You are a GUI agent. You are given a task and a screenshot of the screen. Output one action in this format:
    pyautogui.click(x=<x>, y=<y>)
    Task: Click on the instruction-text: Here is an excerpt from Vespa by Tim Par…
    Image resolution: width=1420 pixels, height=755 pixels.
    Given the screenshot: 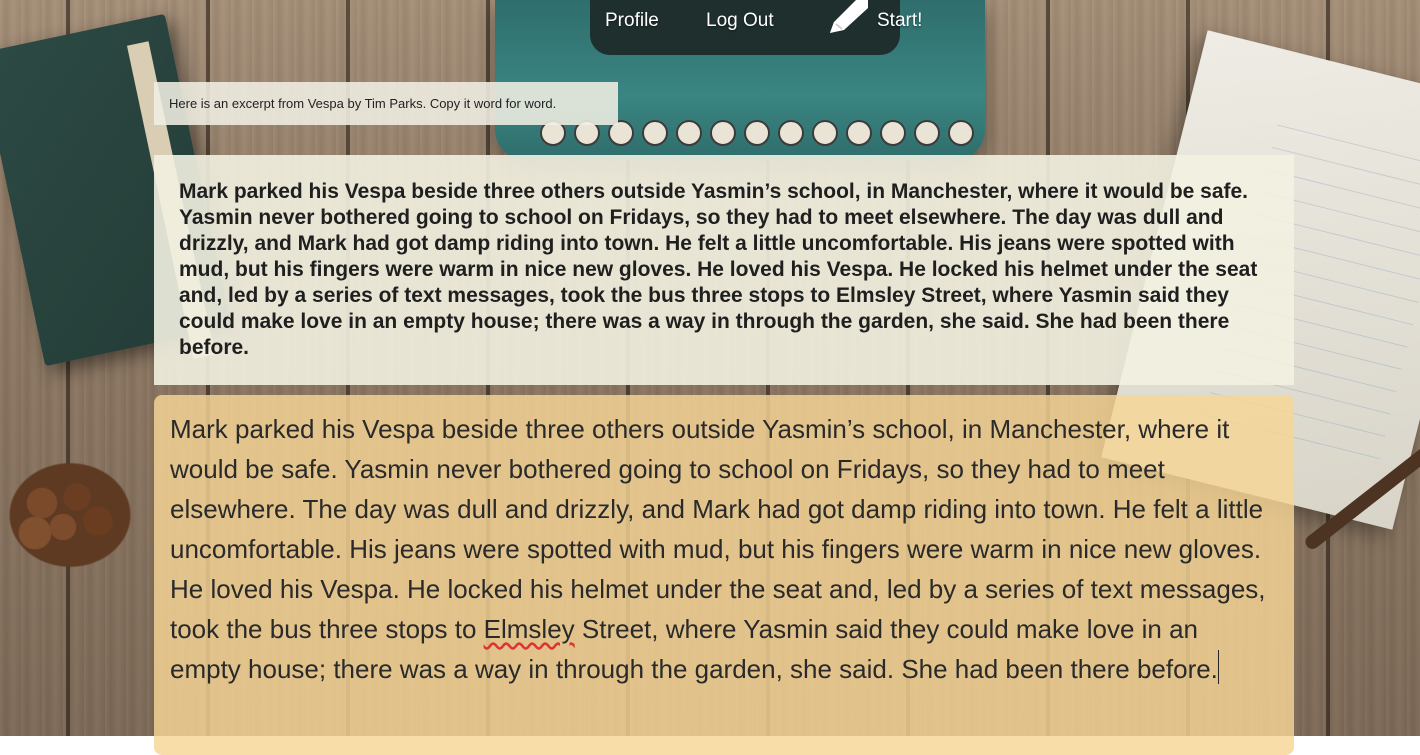 What is the action you would take?
    pyautogui.click(x=363, y=103)
    